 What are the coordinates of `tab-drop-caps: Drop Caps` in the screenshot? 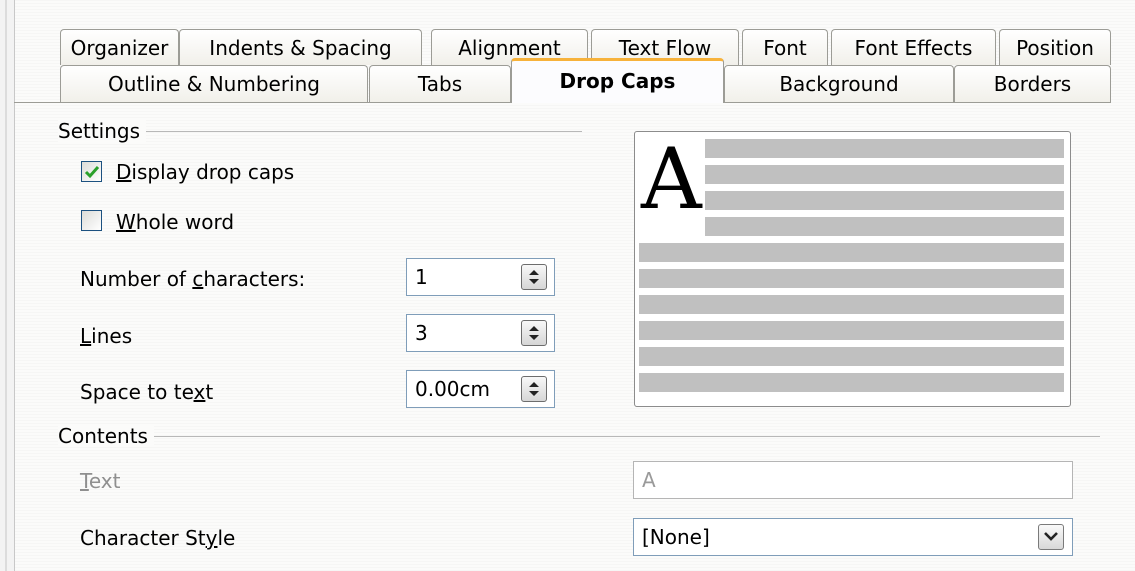 It's located at (617, 80).